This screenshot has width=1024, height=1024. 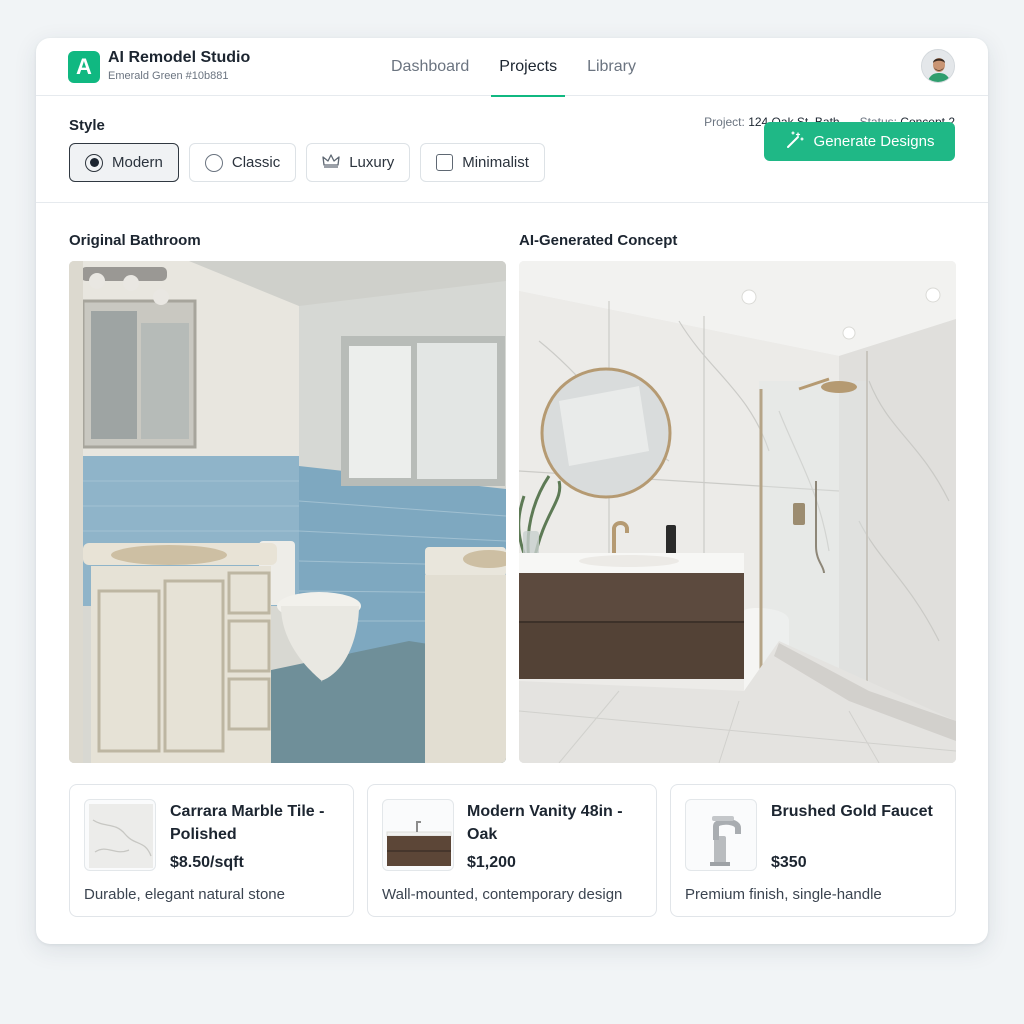 What do you see at coordinates (495, 162) in the screenshot?
I see `style-option-label: Minimalist` at bounding box center [495, 162].